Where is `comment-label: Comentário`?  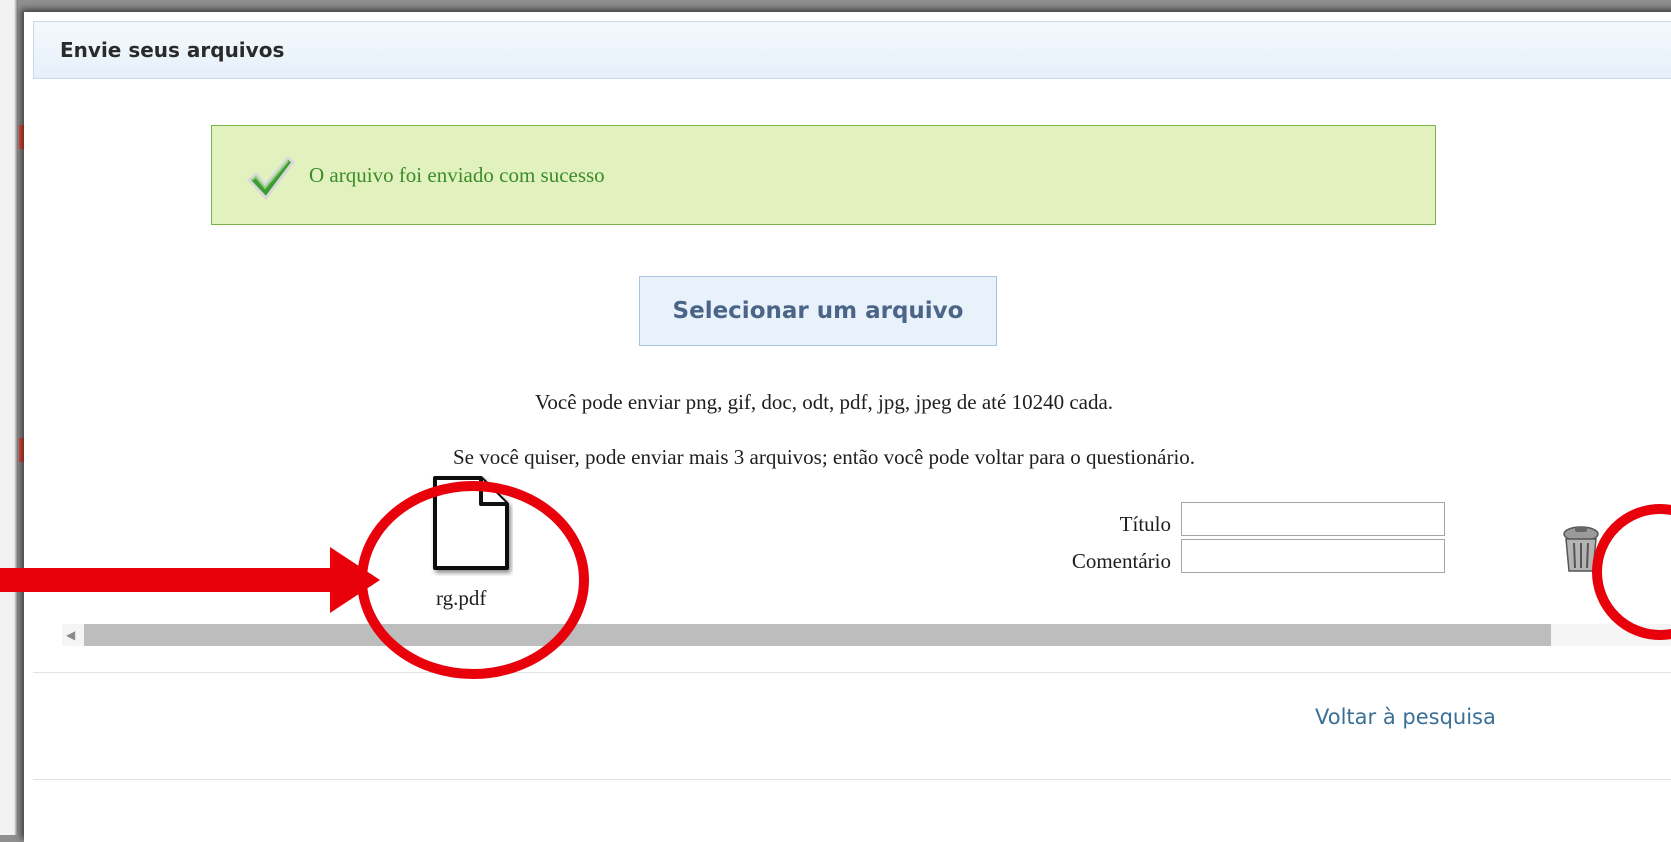 comment-label: Comentário is located at coordinates (1121, 561).